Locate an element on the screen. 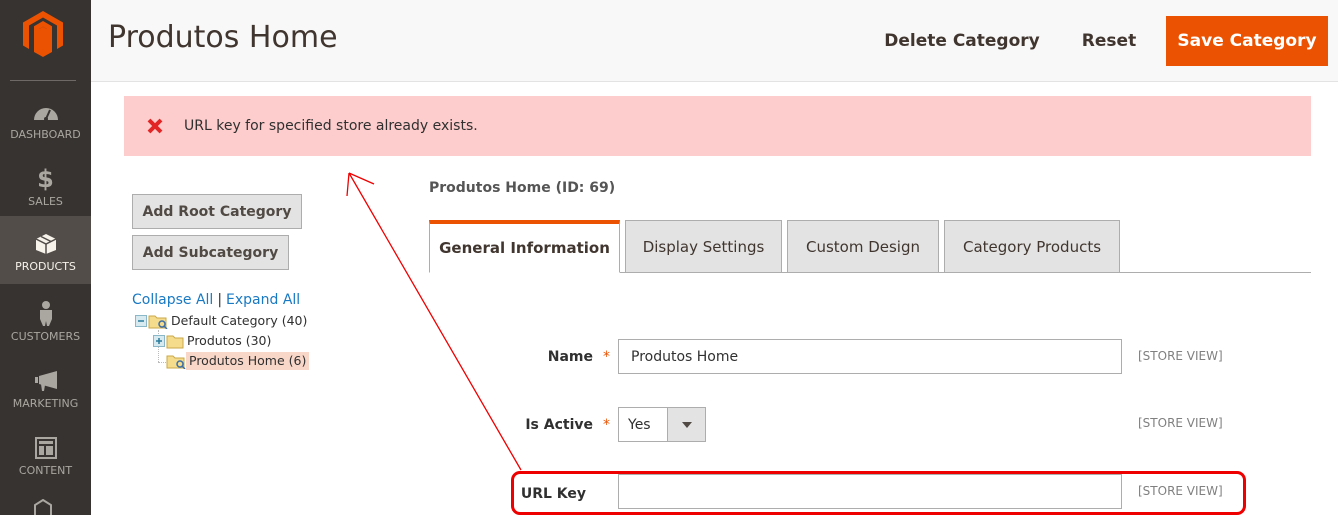  arrow-shaft is located at coordinates (435, 321).